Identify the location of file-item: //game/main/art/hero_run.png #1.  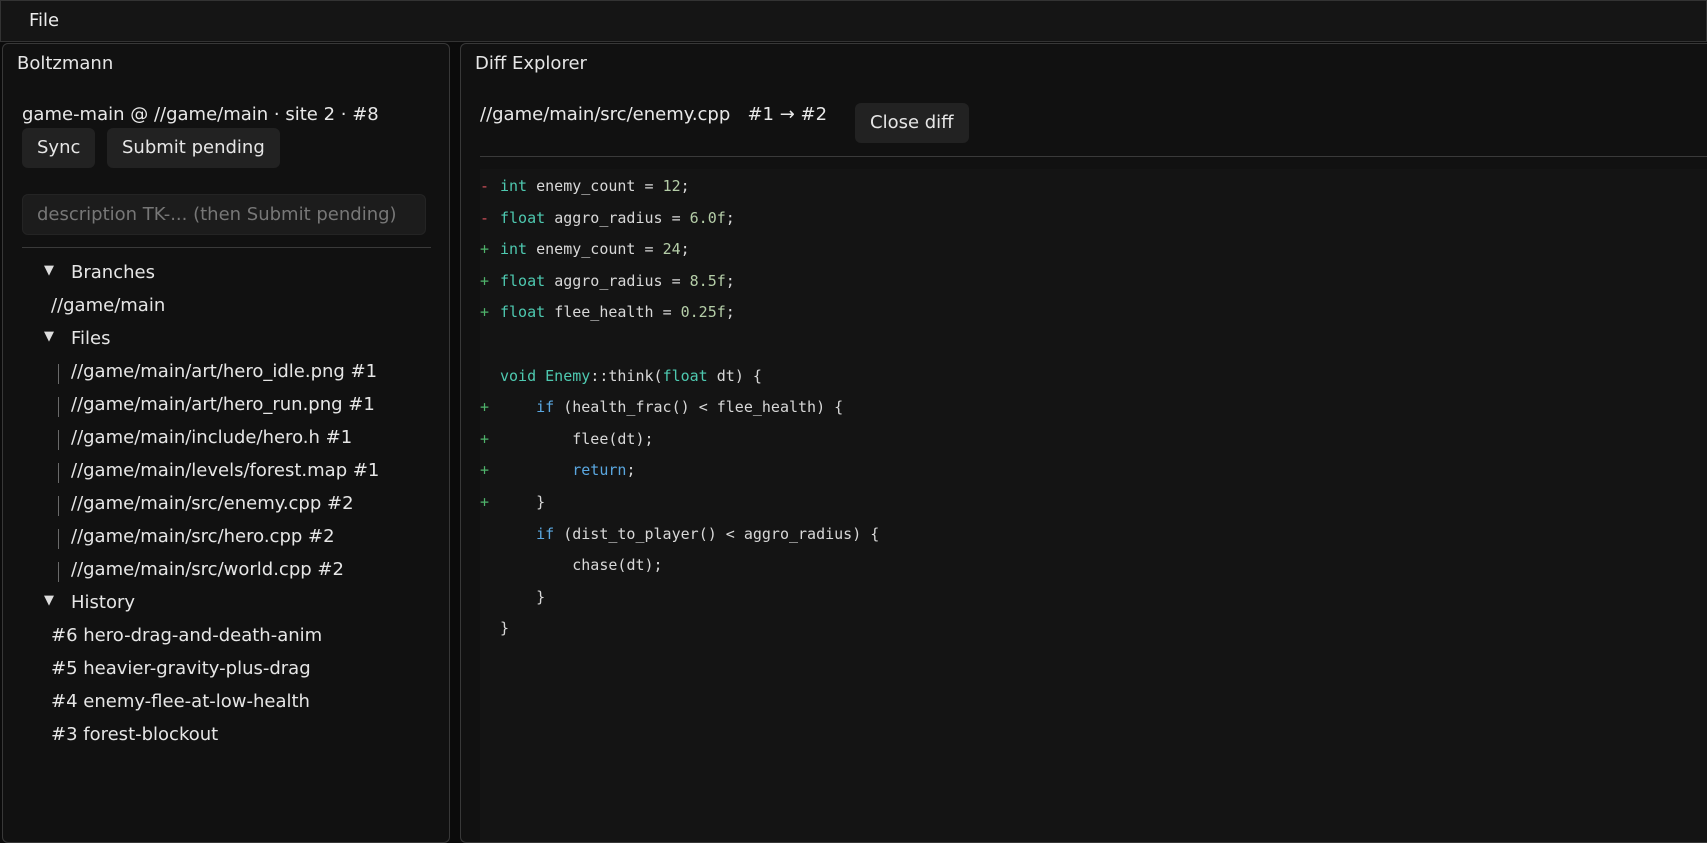
(223, 405).